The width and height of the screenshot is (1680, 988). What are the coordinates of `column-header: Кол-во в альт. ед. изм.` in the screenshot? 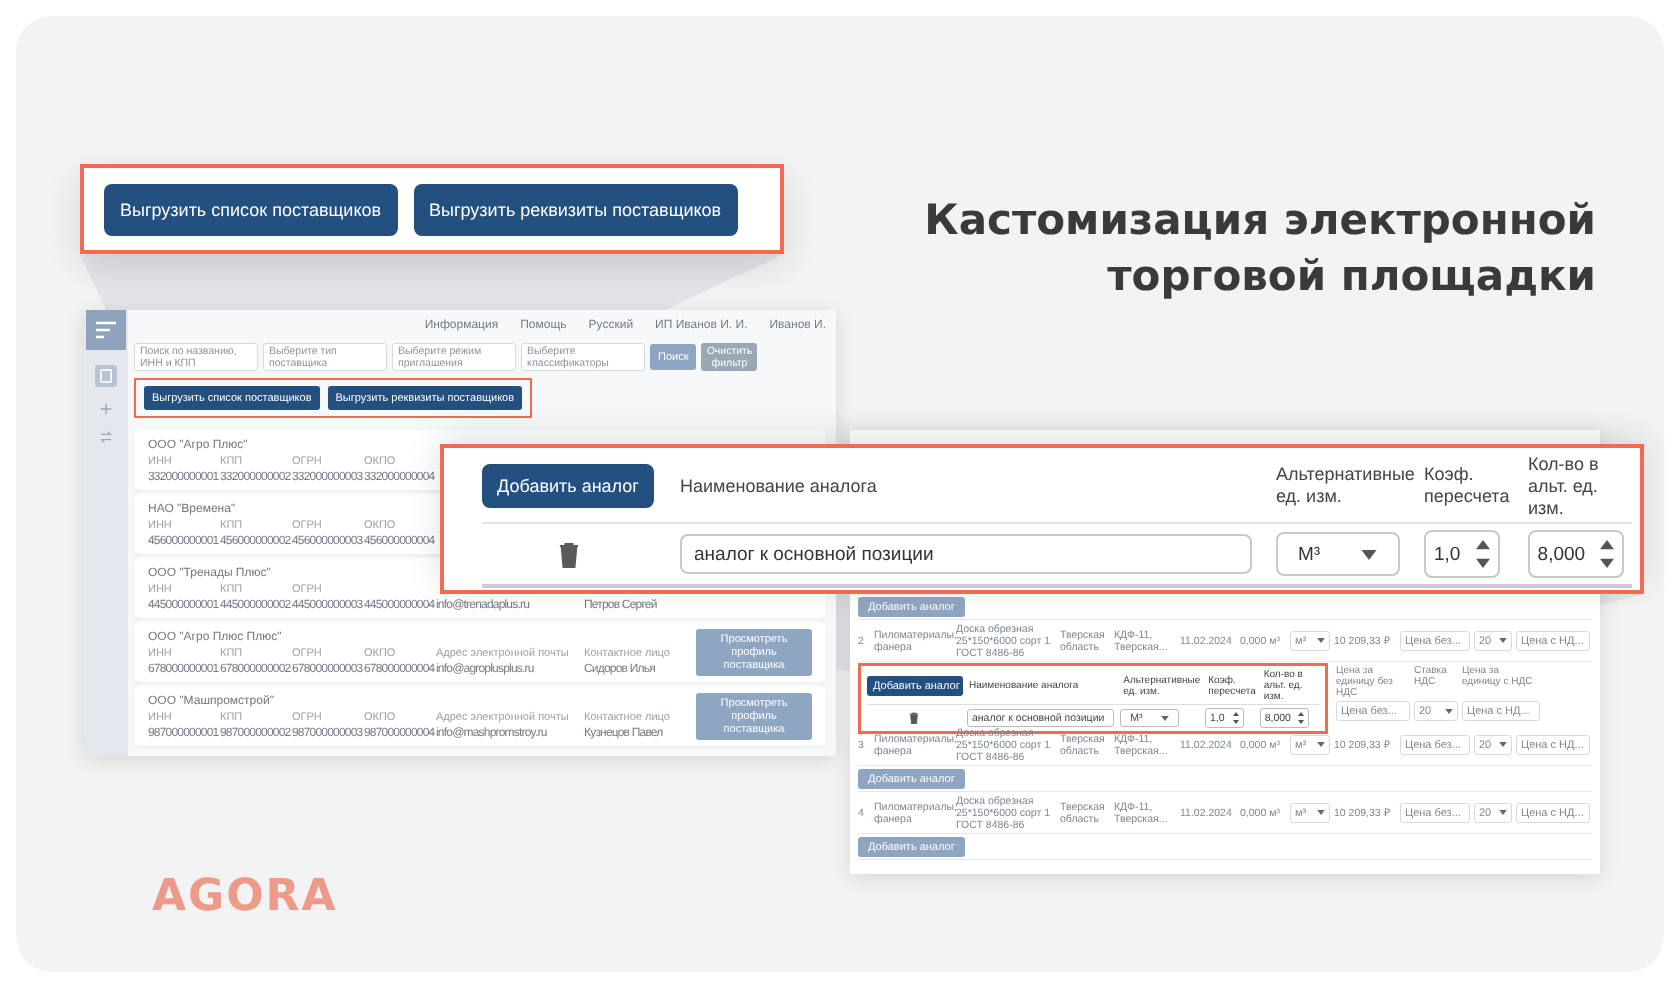 It's located at (1564, 486).